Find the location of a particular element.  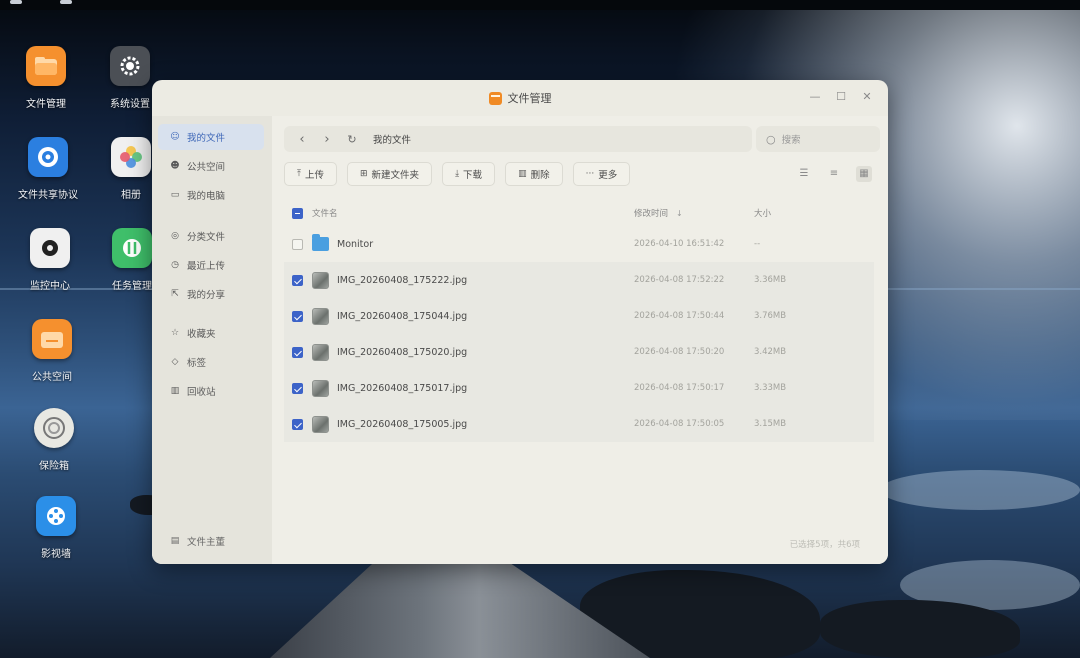

breadcrumb: 我的文件 is located at coordinates (392, 139).